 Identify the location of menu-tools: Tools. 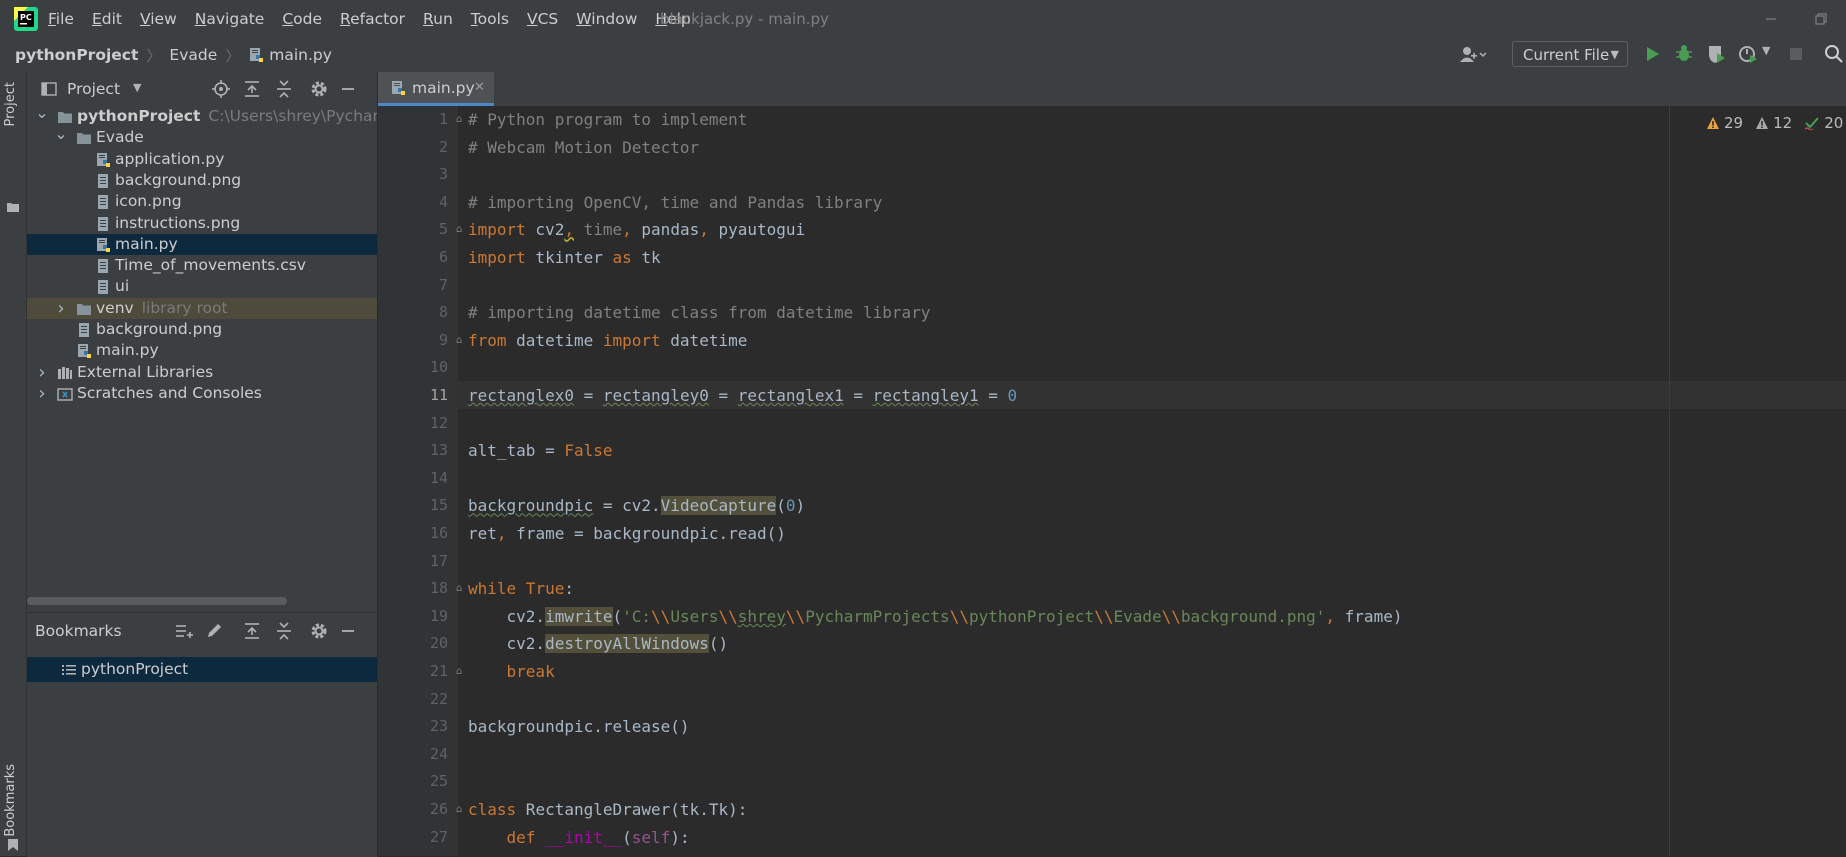
(490, 19).